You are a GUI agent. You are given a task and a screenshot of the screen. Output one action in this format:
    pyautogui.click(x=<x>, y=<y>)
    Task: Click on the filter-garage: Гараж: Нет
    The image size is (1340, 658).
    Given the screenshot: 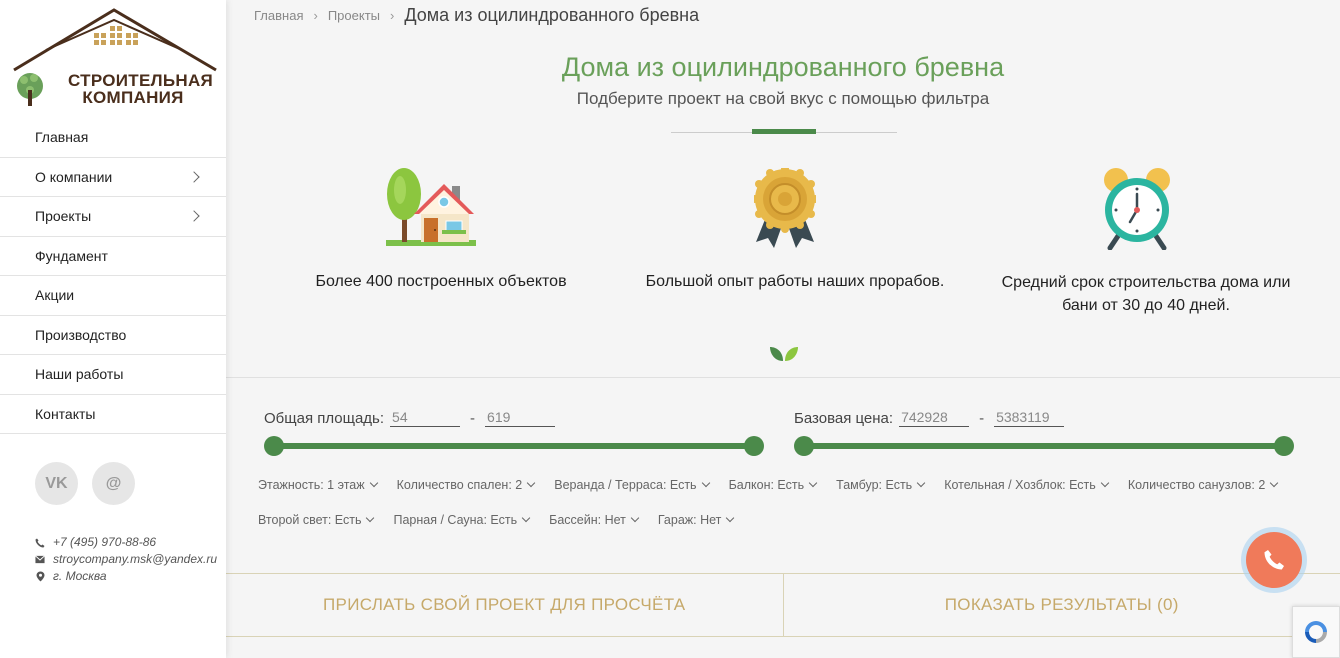 What is the action you would take?
    pyautogui.click(x=696, y=520)
    